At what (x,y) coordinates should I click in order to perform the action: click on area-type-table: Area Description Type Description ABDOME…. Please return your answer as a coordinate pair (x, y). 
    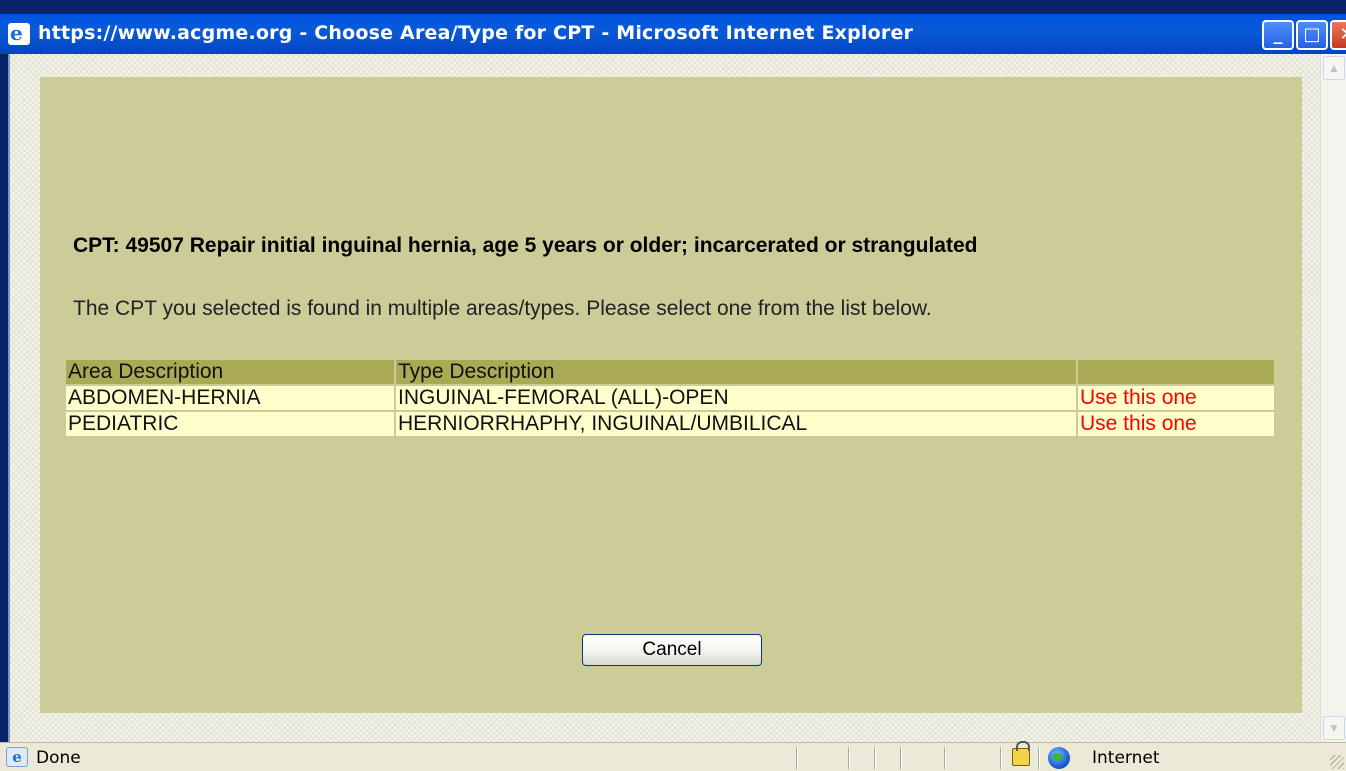
    Looking at the image, I should click on (670, 398).